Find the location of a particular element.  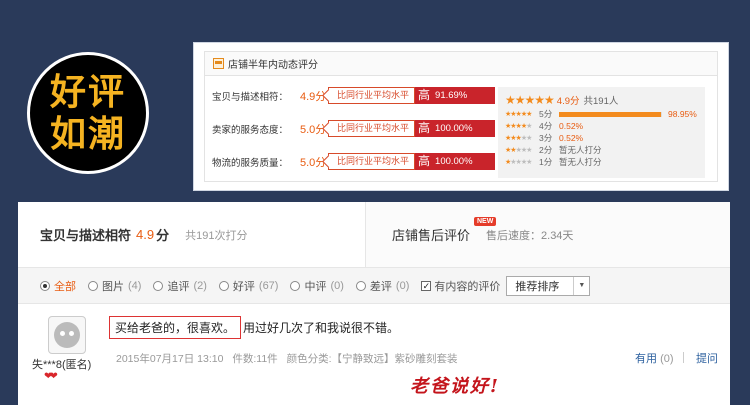

useful-link: 有用 (0) is located at coordinates (654, 358).